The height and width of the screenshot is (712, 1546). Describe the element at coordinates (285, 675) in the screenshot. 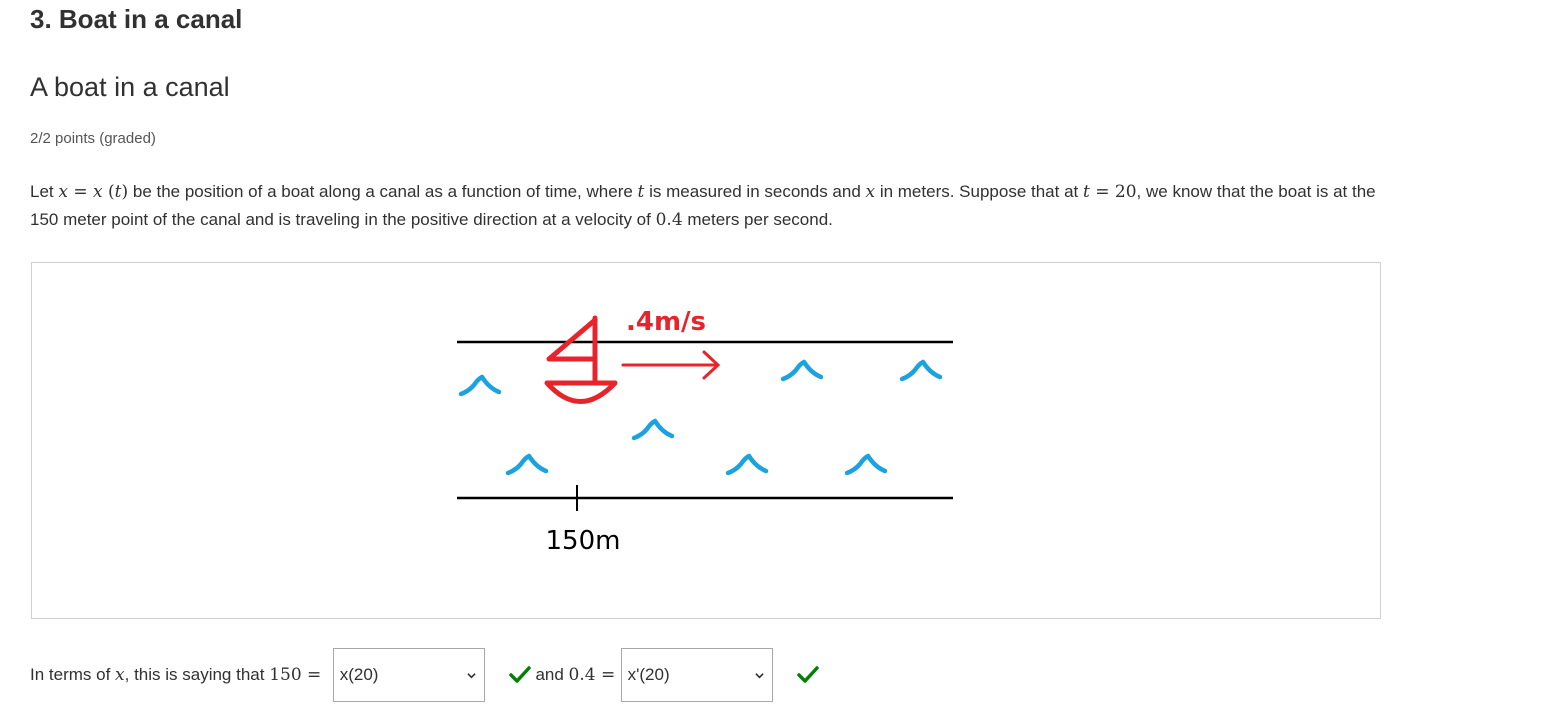

I see `answer-value-150: 150` at that location.